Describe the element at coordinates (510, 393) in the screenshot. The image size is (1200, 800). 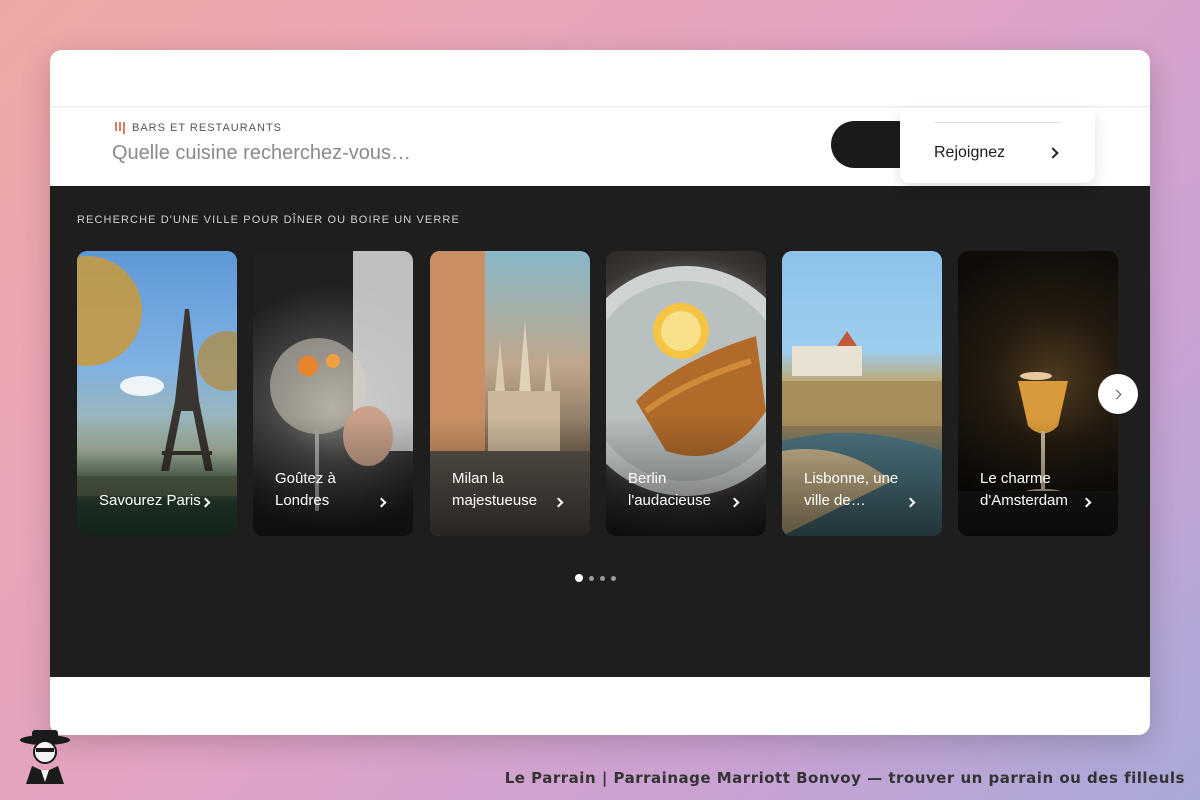
I see `city-card-milan: Milan la majestueuse` at that location.